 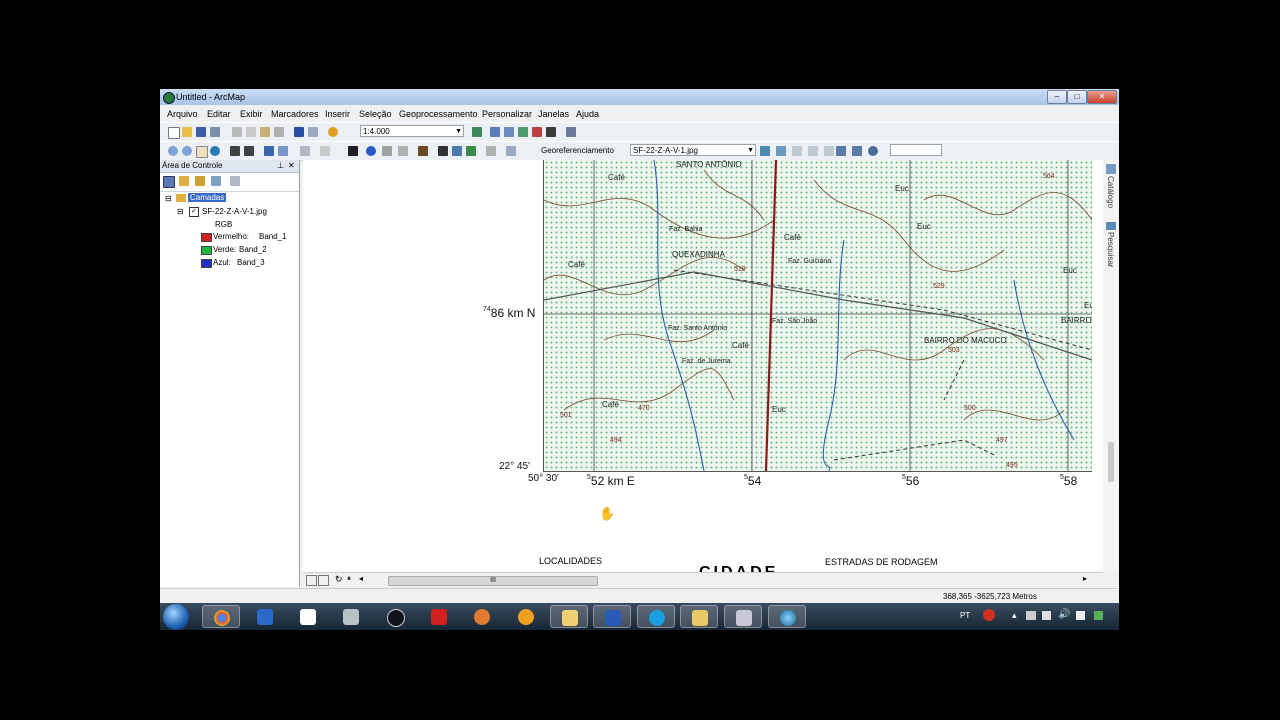 What do you see at coordinates (1014, 615) in the screenshot?
I see `show-hidden-icons-icon: ▴` at bounding box center [1014, 615].